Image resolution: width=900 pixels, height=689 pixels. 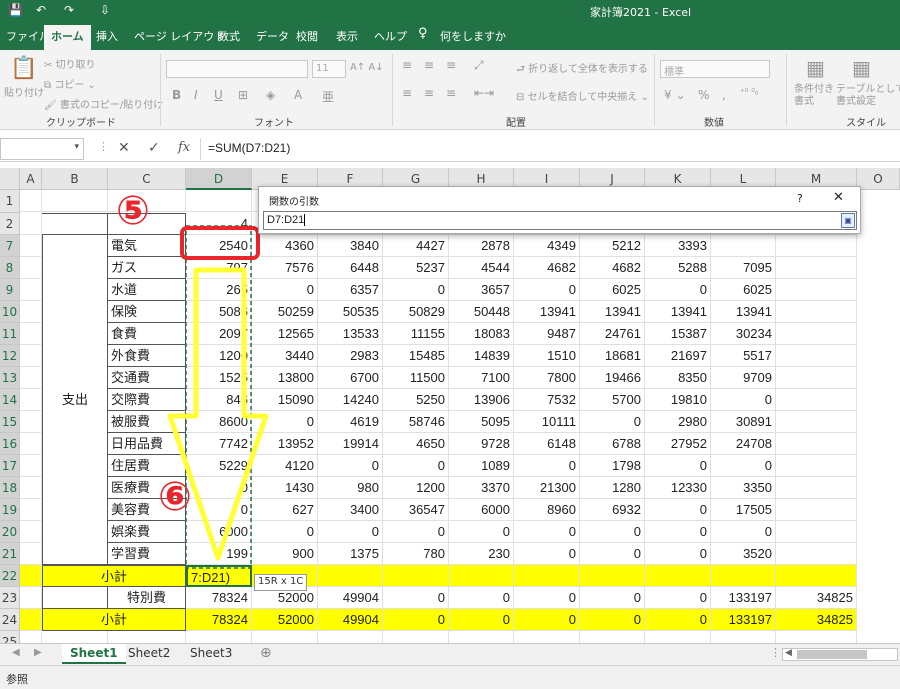 I want to click on item-label: 娯楽費, so click(x=147, y=532).